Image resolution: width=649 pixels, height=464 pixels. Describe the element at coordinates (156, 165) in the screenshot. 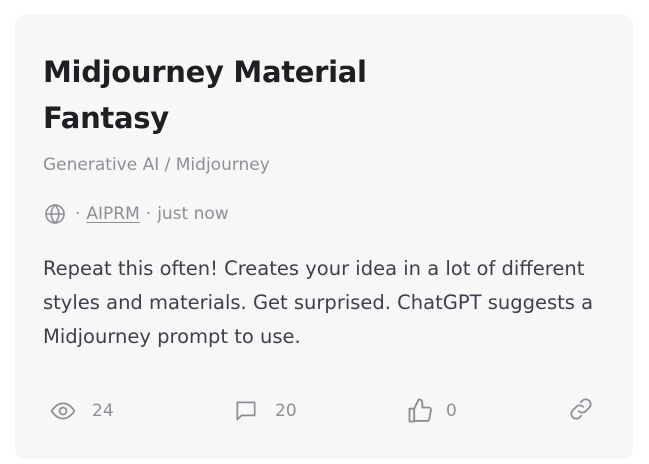

I see `card-category: Generative AI / Midjourney` at that location.